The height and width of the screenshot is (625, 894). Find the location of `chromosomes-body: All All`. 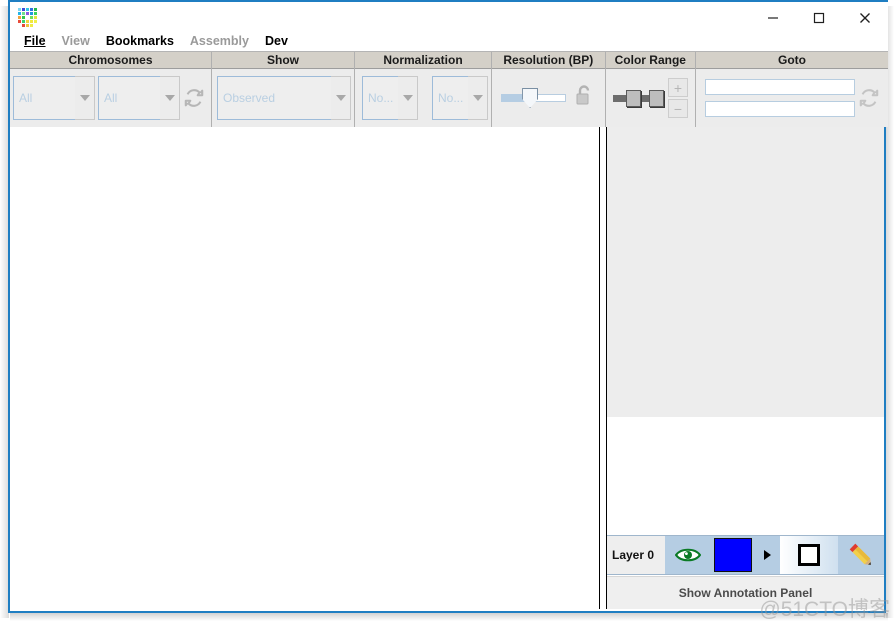

chromosomes-body: All All is located at coordinates (110, 98).